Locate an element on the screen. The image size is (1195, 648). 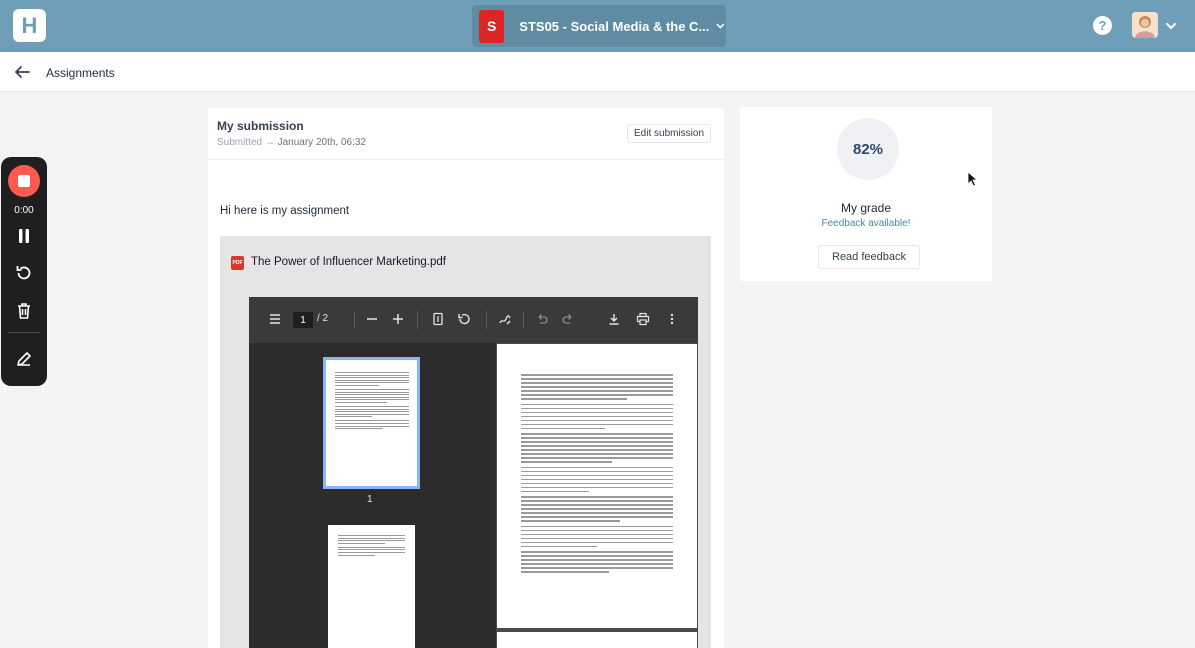
submission-status: Submitted is located at coordinates (240, 142).